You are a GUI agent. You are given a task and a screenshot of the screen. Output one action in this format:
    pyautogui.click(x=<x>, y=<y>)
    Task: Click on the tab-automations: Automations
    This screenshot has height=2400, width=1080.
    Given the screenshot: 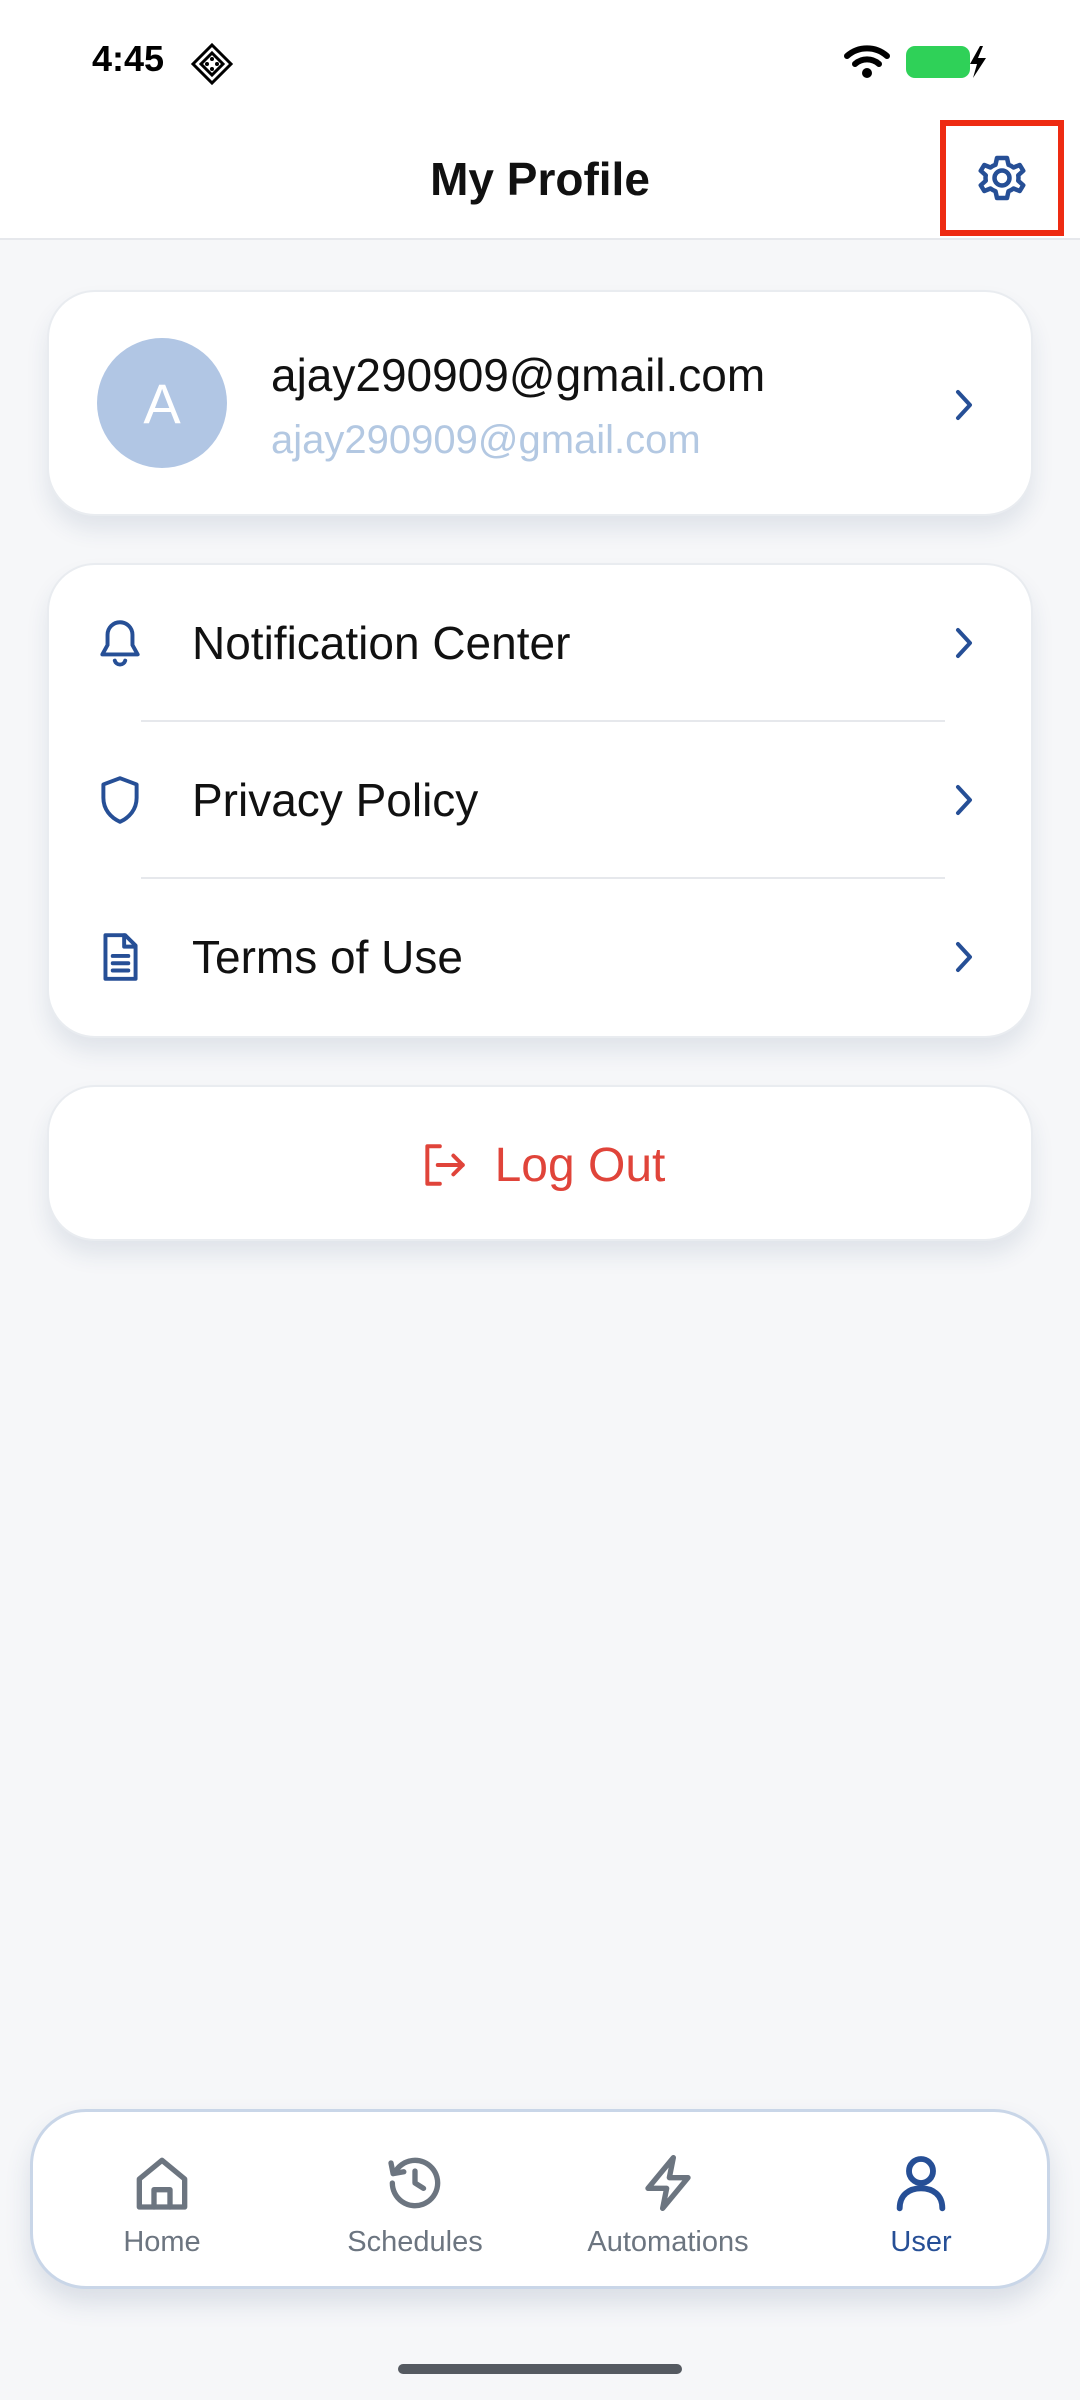 What is the action you would take?
    pyautogui.click(x=668, y=2199)
    